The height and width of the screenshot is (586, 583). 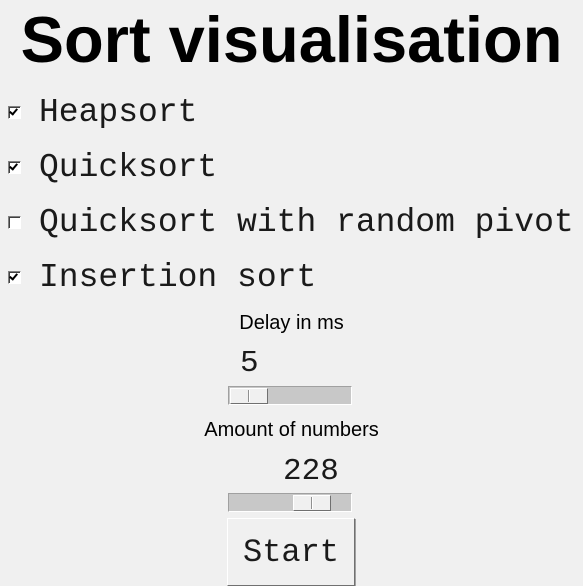 What do you see at coordinates (291, 323) in the screenshot?
I see `delay-label: Delay in ms` at bounding box center [291, 323].